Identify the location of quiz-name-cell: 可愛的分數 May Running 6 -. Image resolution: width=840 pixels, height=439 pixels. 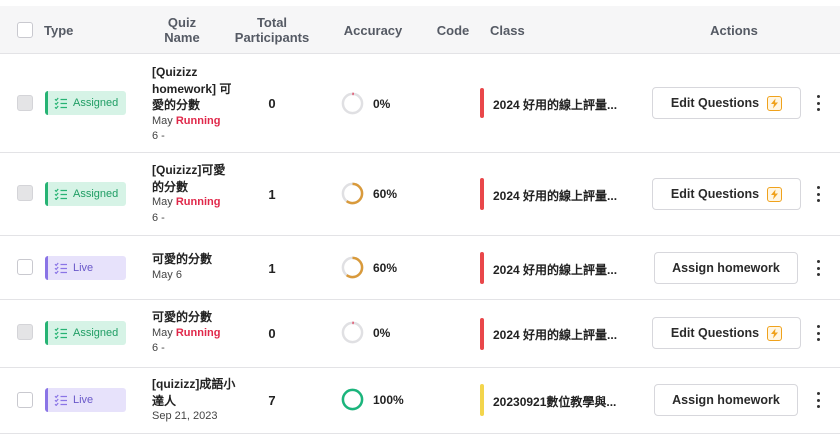
(194, 333).